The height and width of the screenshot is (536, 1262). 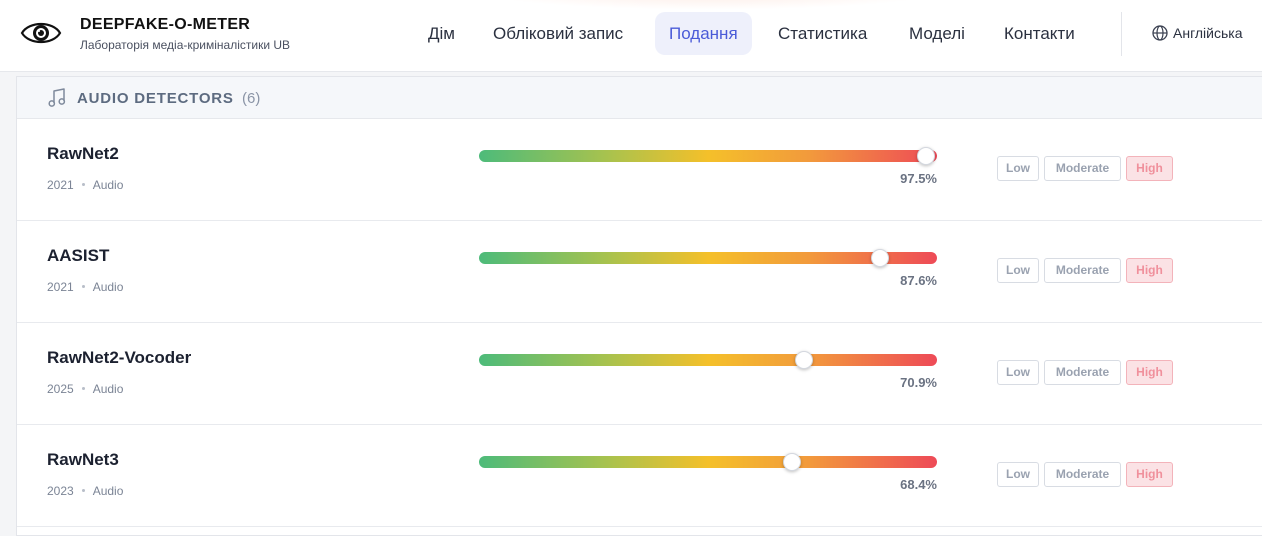 I want to click on section-title: AUDIO DETECTORS, so click(x=155, y=98).